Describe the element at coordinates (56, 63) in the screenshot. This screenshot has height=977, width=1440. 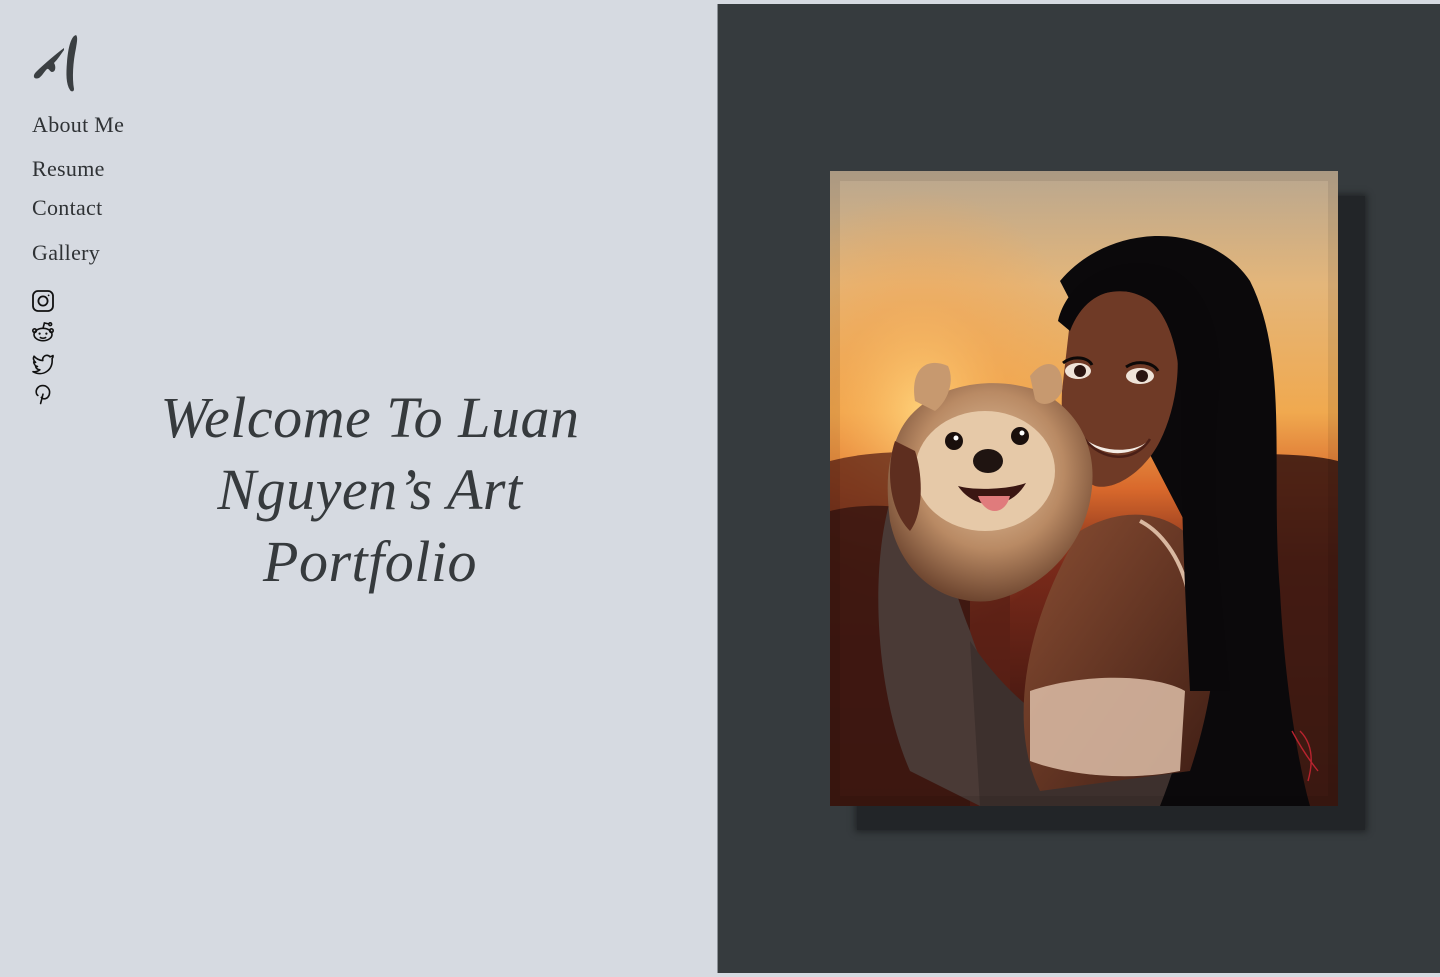
I see `brush-logo-icon` at that location.